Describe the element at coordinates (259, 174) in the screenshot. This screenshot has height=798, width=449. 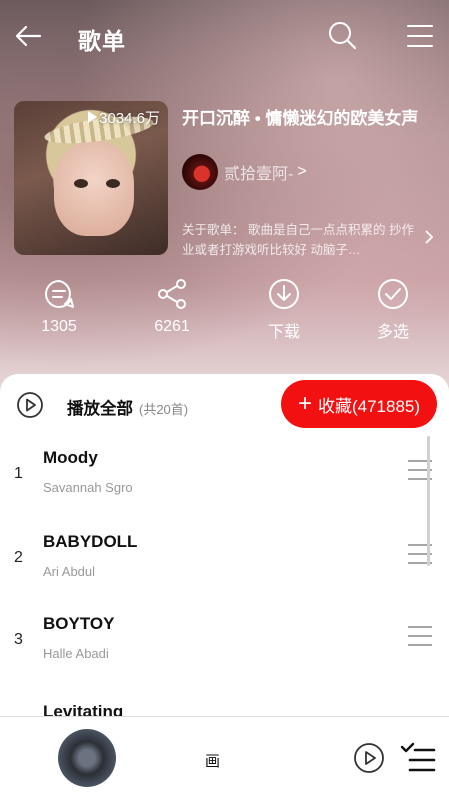
I see `creator-name: 贰拾壹阿-` at that location.